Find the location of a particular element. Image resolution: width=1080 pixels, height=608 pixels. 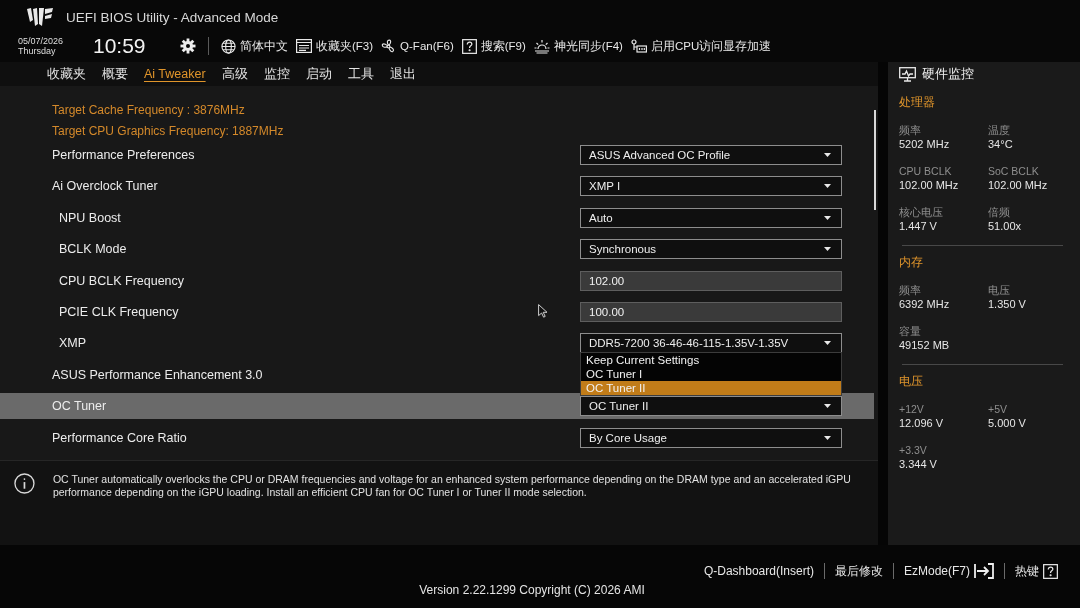

metric-value: 3.344 V is located at coordinates (918, 464).